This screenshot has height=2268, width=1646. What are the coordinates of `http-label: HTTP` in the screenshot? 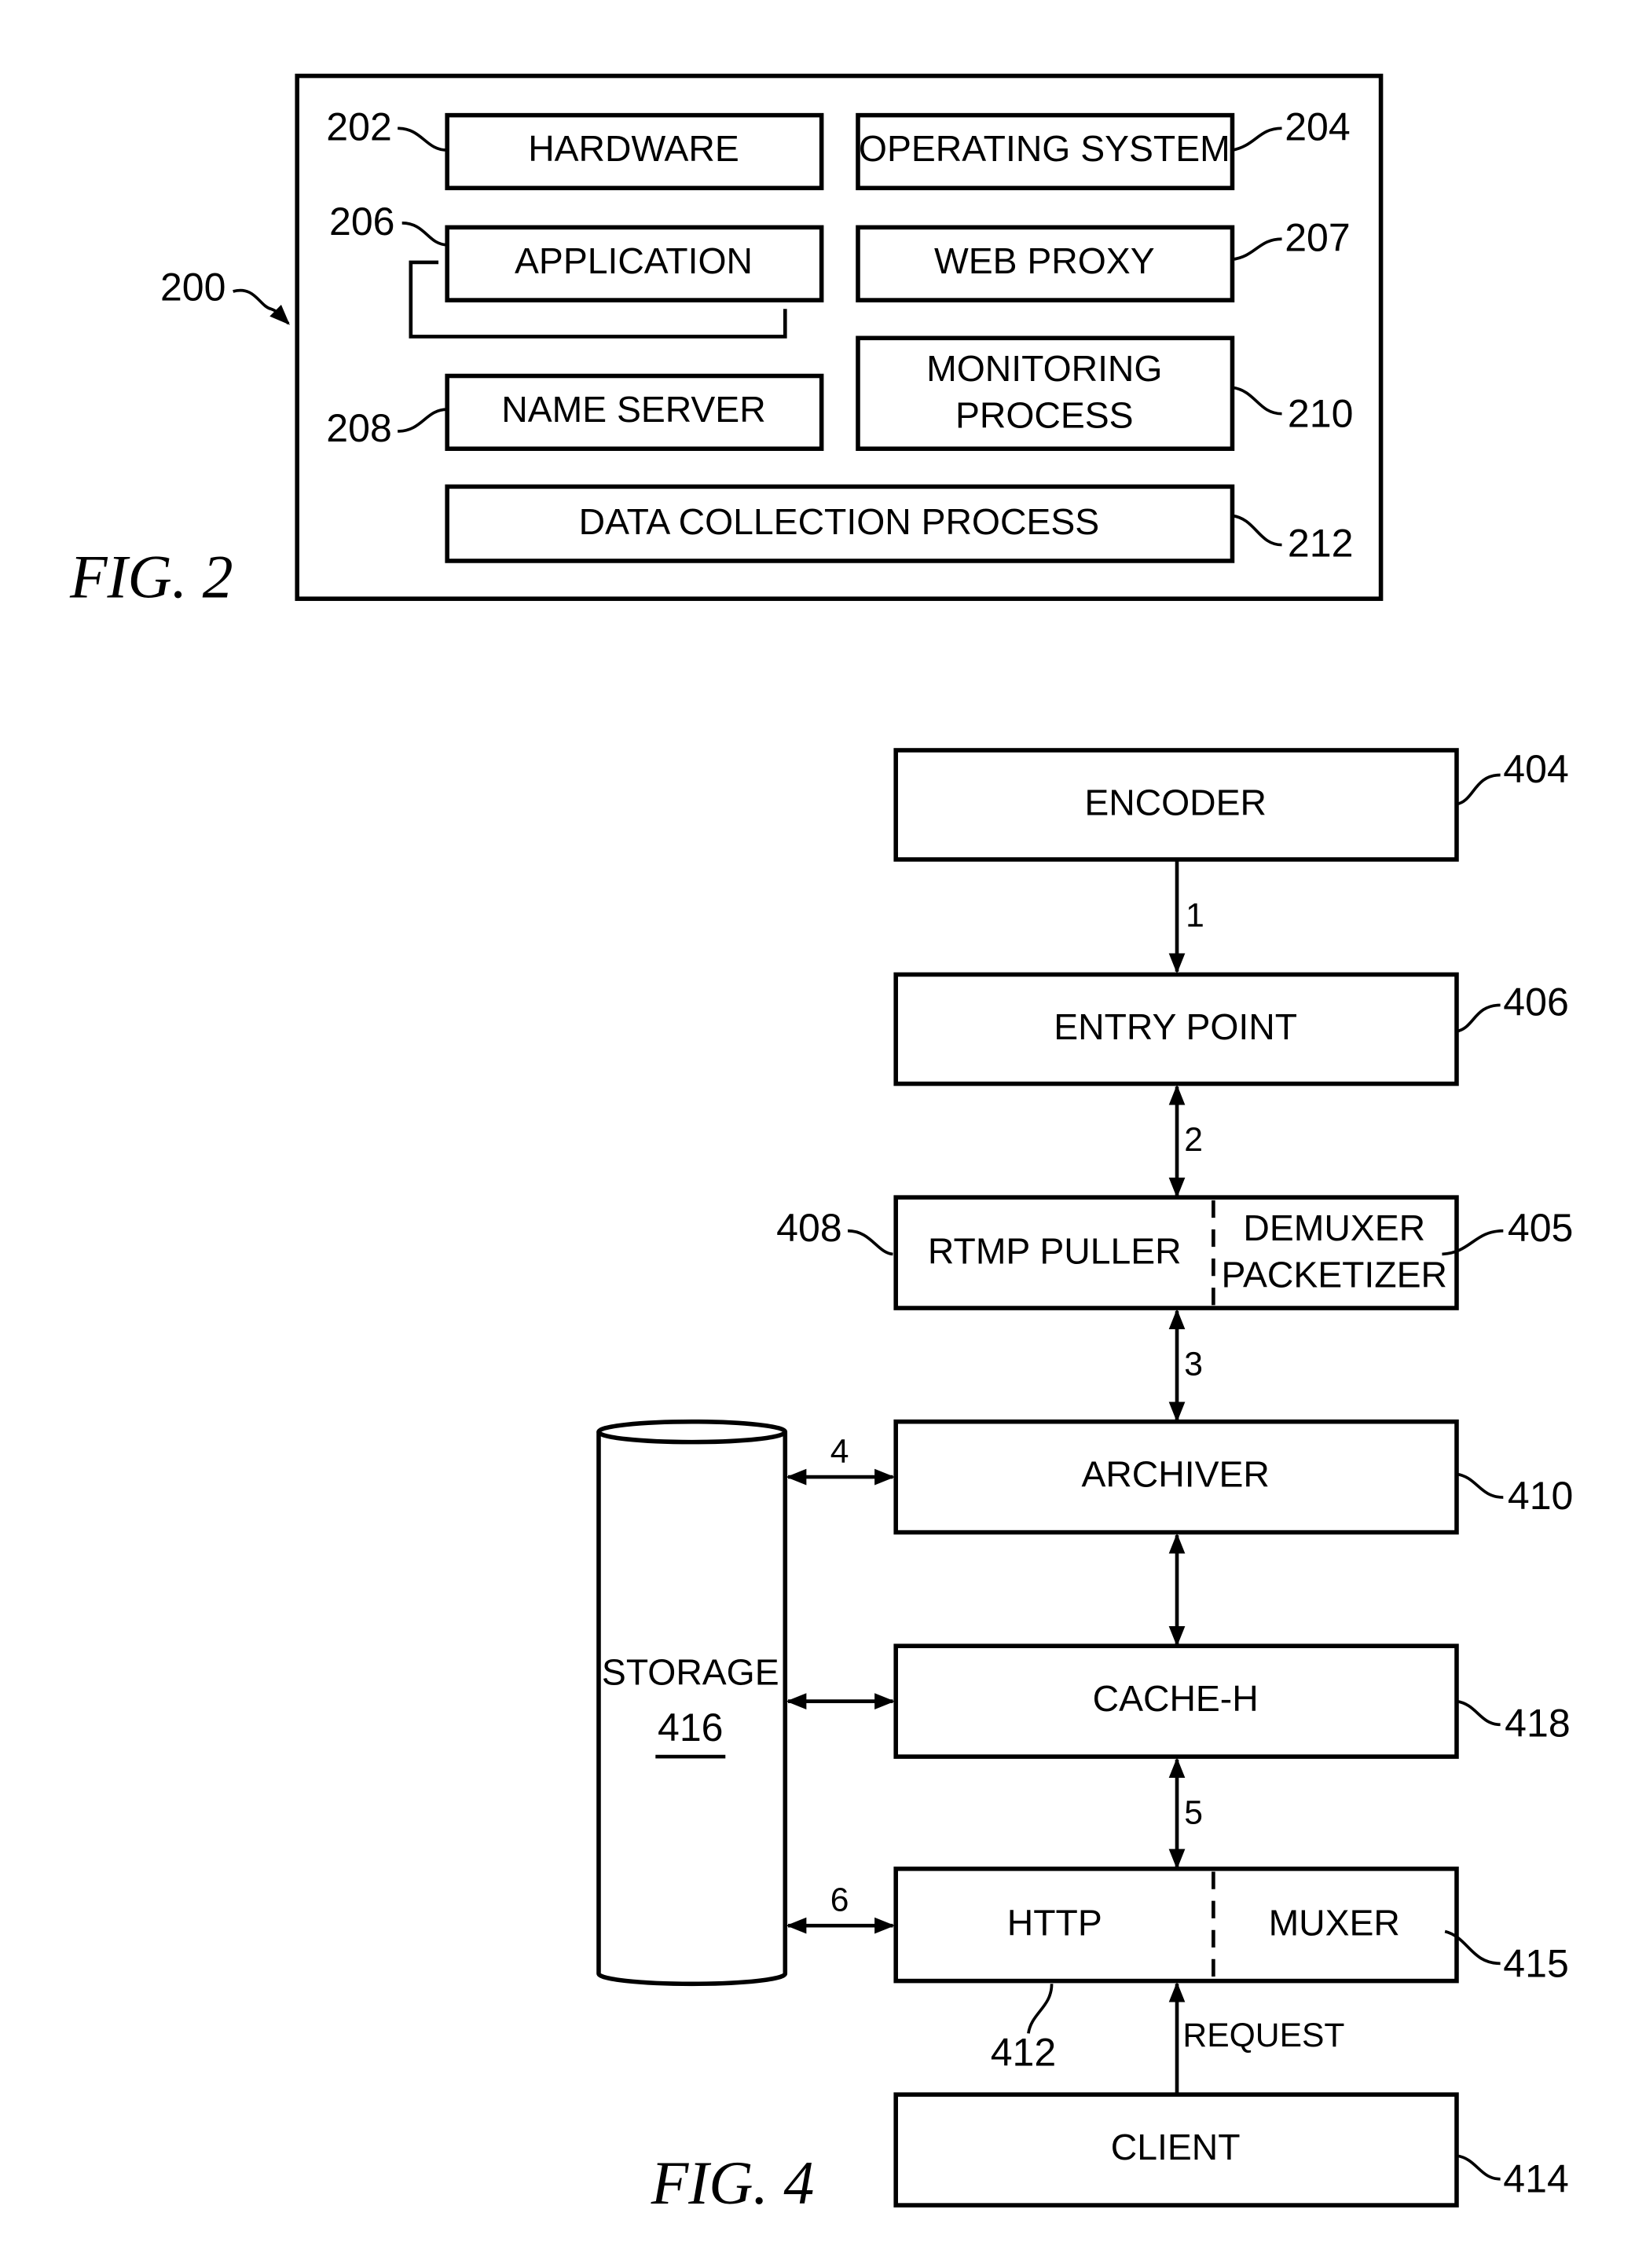 It's located at (1054, 1923).